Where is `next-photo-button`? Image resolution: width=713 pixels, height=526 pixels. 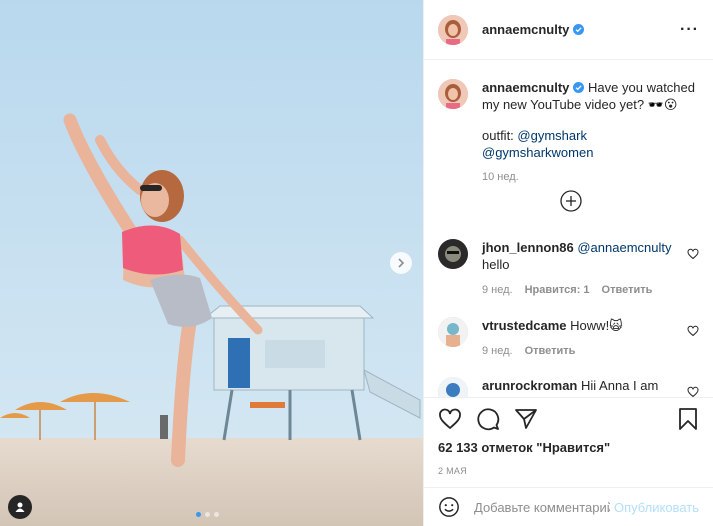
next-photo-button is located at coordinates (401, 263).